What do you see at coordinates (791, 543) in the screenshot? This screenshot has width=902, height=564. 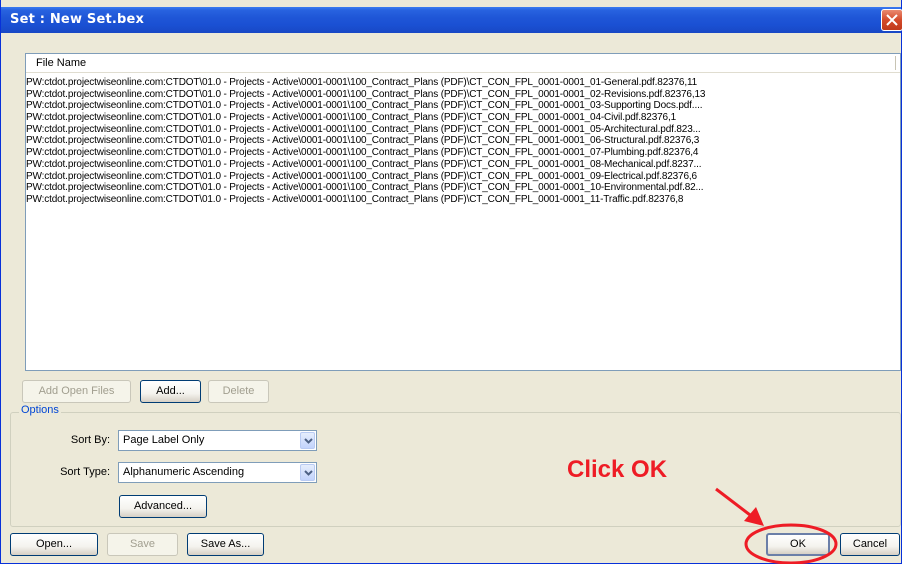 I see `highlight-circle` at bounding box center [791, 543].